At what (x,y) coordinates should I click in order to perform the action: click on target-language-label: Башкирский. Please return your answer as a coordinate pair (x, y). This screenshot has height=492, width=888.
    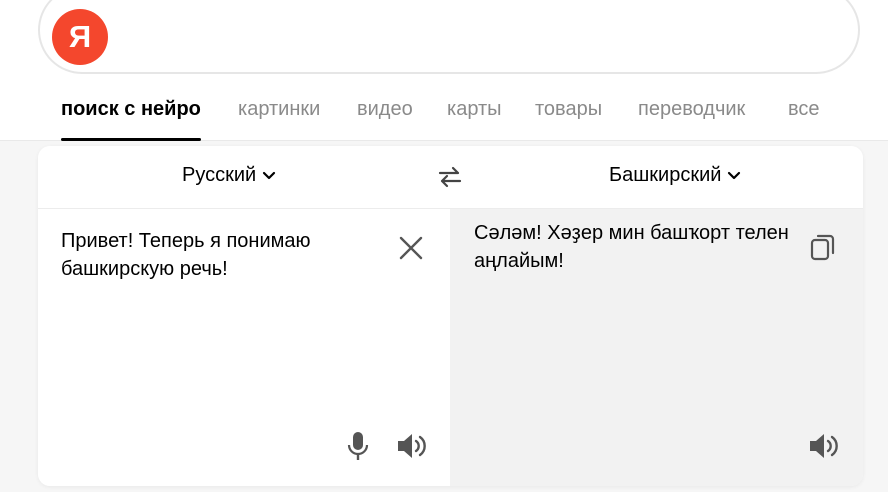
    Looking at the image, I should click on (665, 175).